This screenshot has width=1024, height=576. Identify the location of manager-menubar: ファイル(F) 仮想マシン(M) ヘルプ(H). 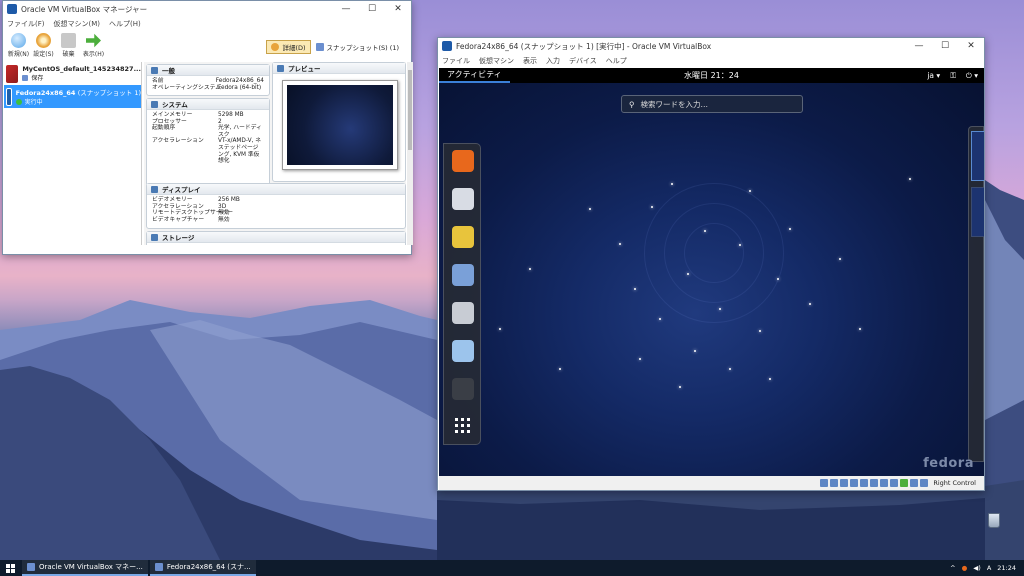
(207, 23).